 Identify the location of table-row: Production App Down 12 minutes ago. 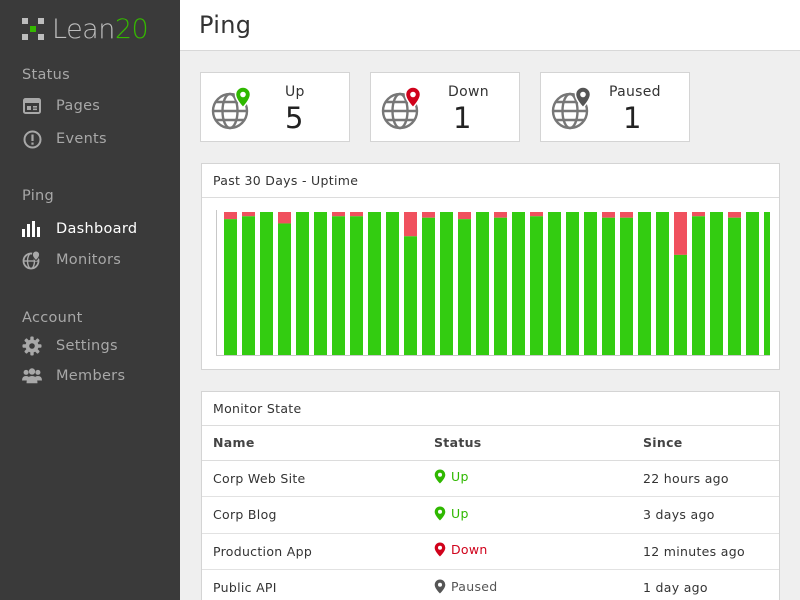
(490, 551).